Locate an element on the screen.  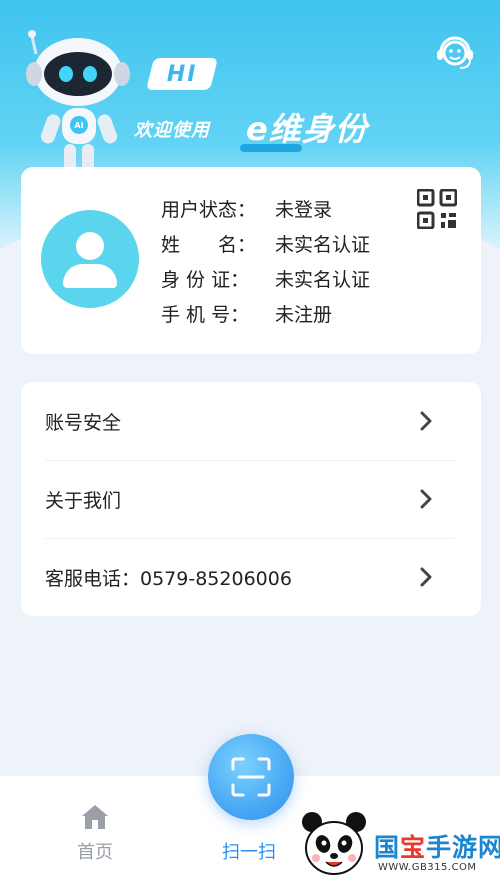
menu-item-service-phone: 客服电话：0579-85206006 is located at coordinates (251, 577).